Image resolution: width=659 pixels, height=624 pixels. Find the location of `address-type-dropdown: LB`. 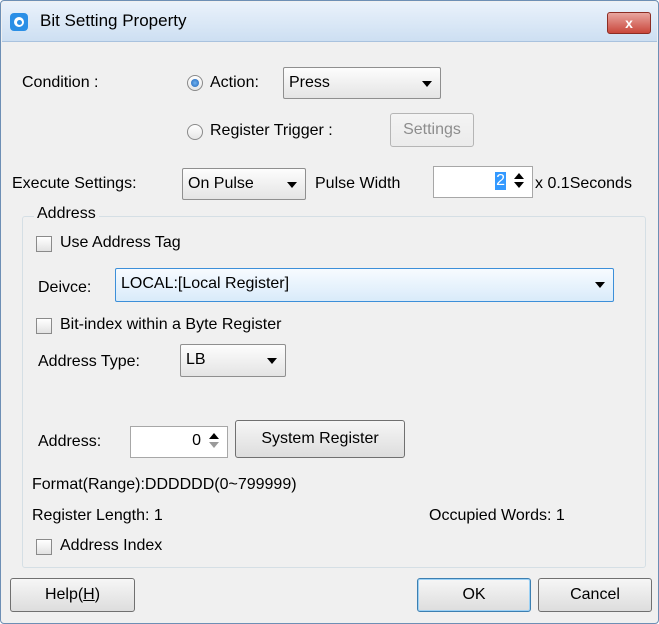

address-type-dropdown: LB is located at coordinates (233, 360).